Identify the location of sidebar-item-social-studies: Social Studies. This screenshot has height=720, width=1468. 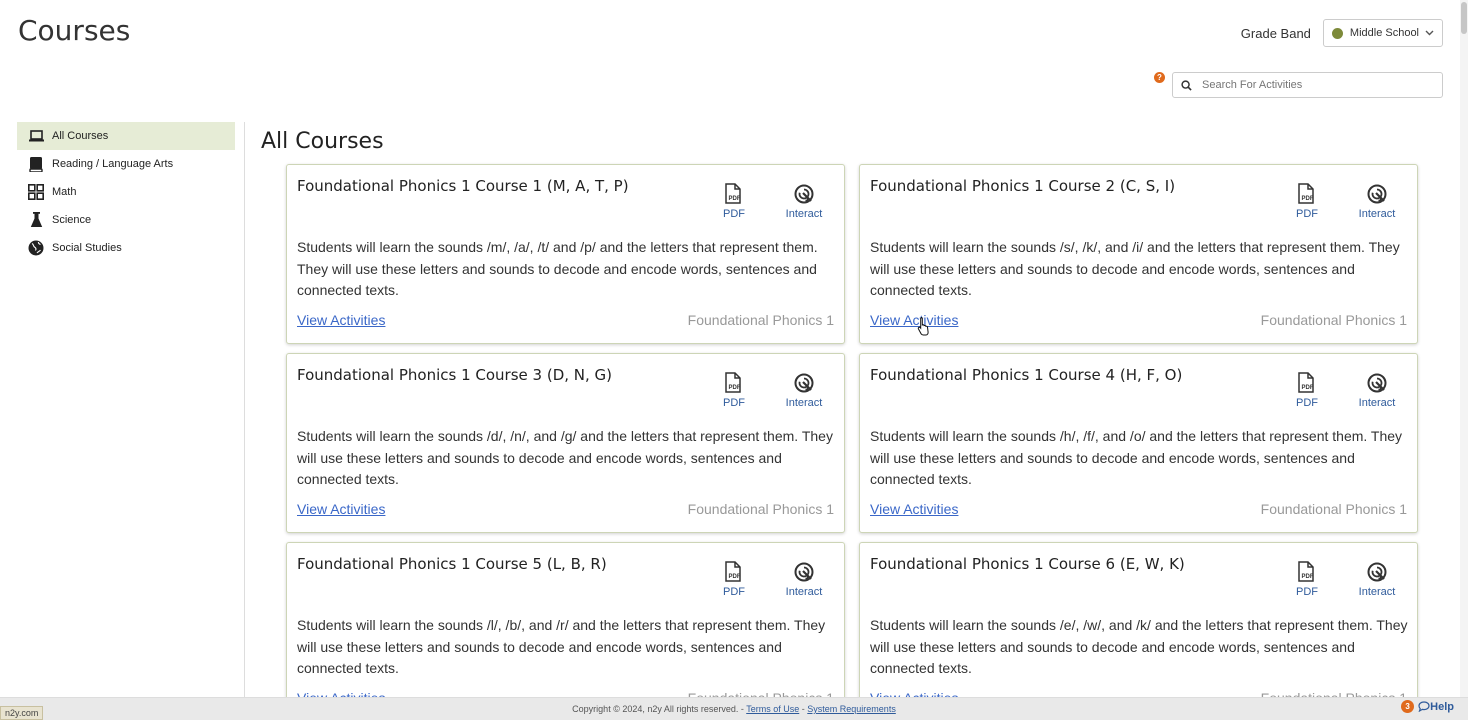
(126, 248).